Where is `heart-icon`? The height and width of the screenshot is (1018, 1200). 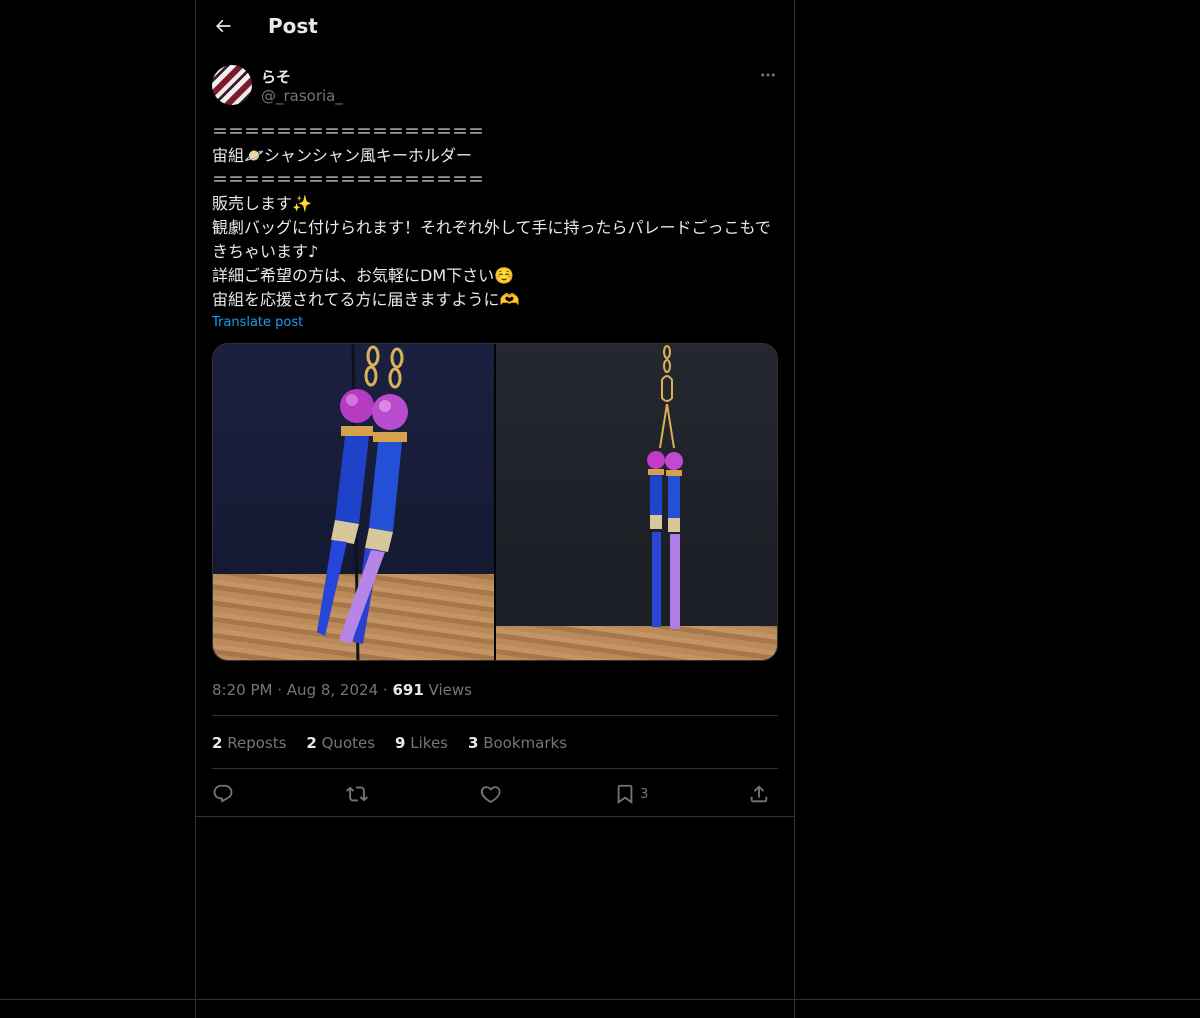
heart-icon is located at coordinates (490, 795).